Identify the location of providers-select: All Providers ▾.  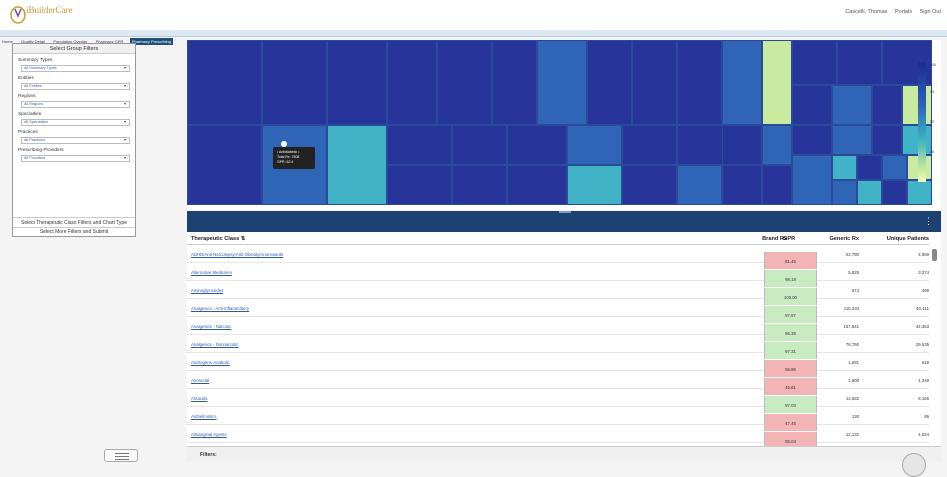
(75, 158).